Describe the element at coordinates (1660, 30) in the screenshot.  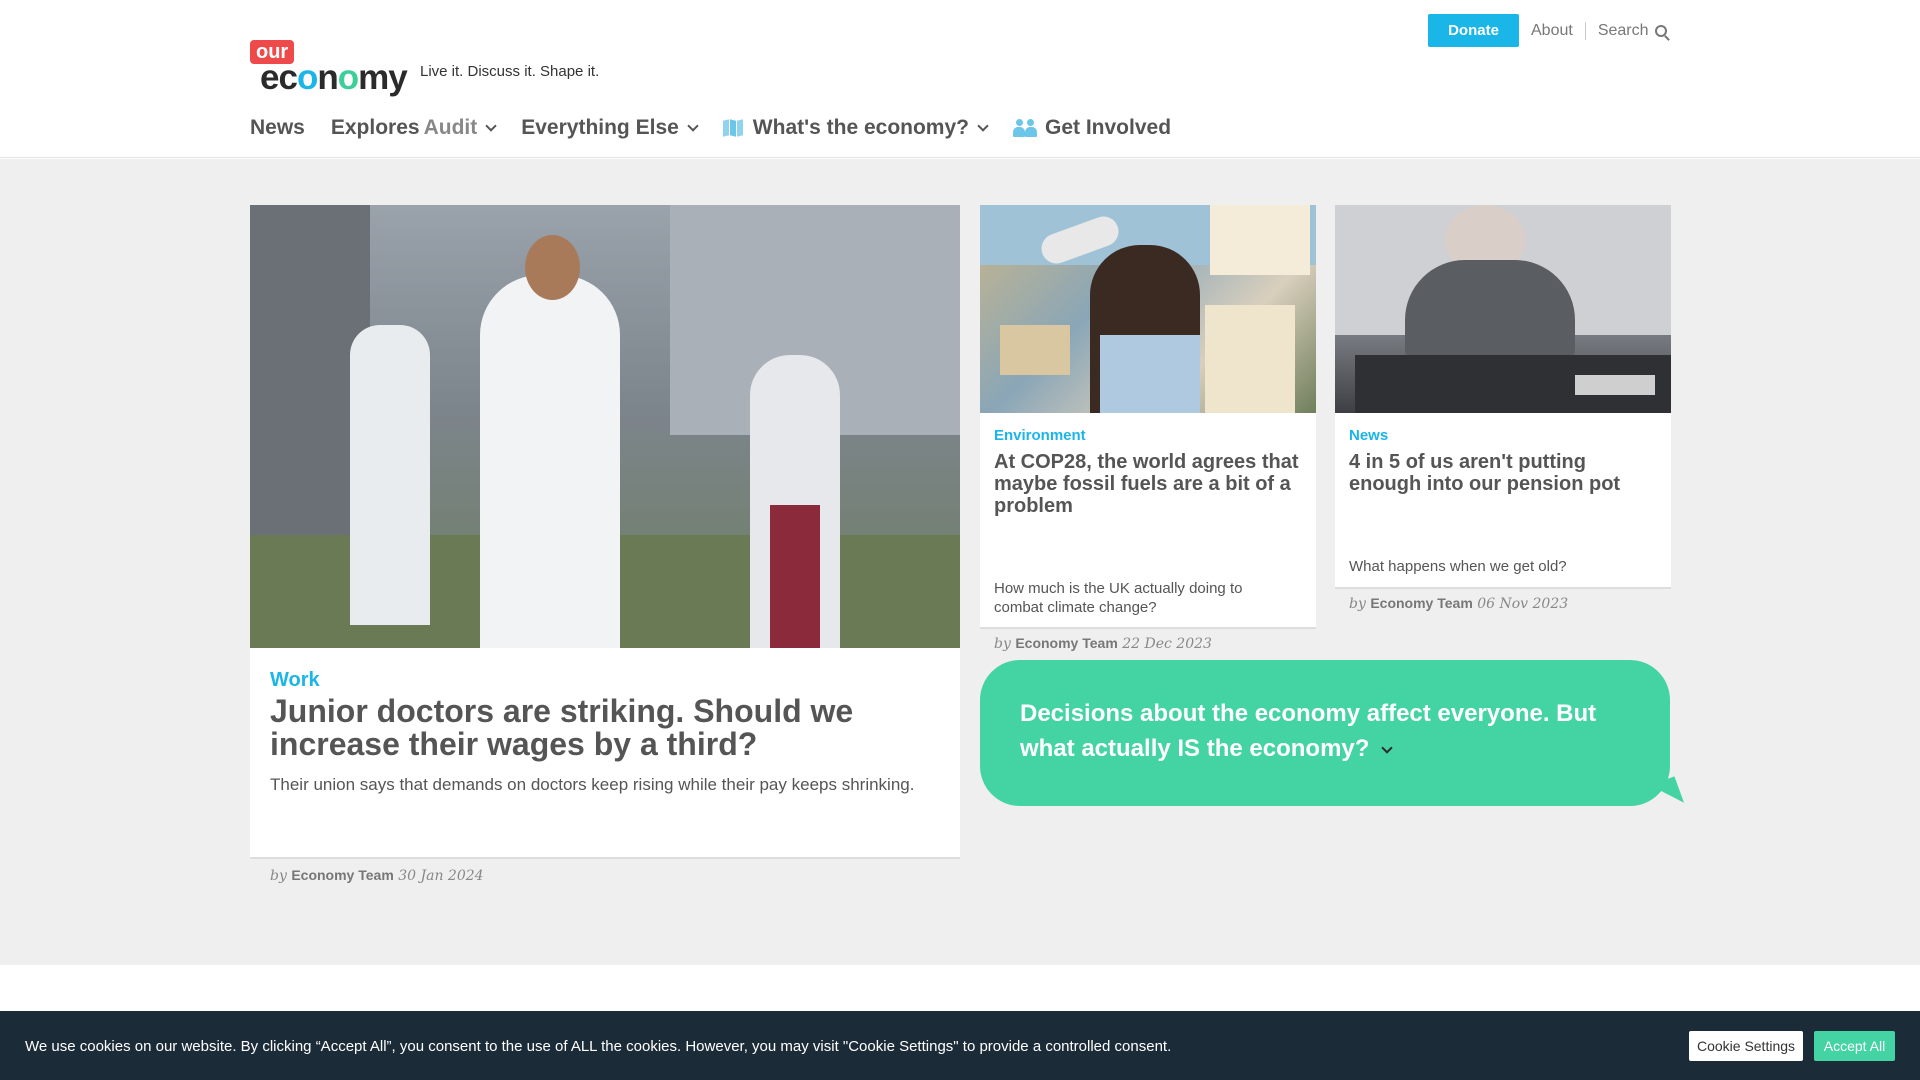
I see `search-icon` at that location.